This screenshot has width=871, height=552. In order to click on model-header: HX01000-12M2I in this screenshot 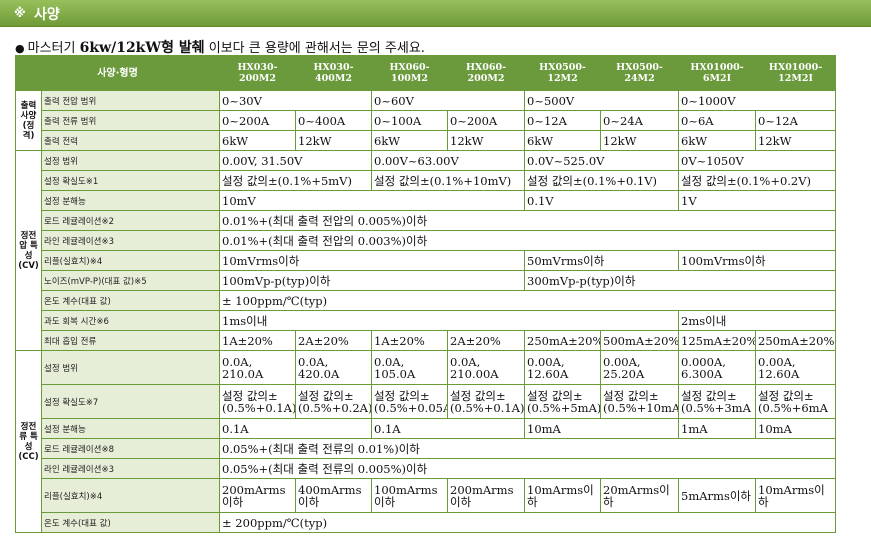, I will do `click(796, 73)`.